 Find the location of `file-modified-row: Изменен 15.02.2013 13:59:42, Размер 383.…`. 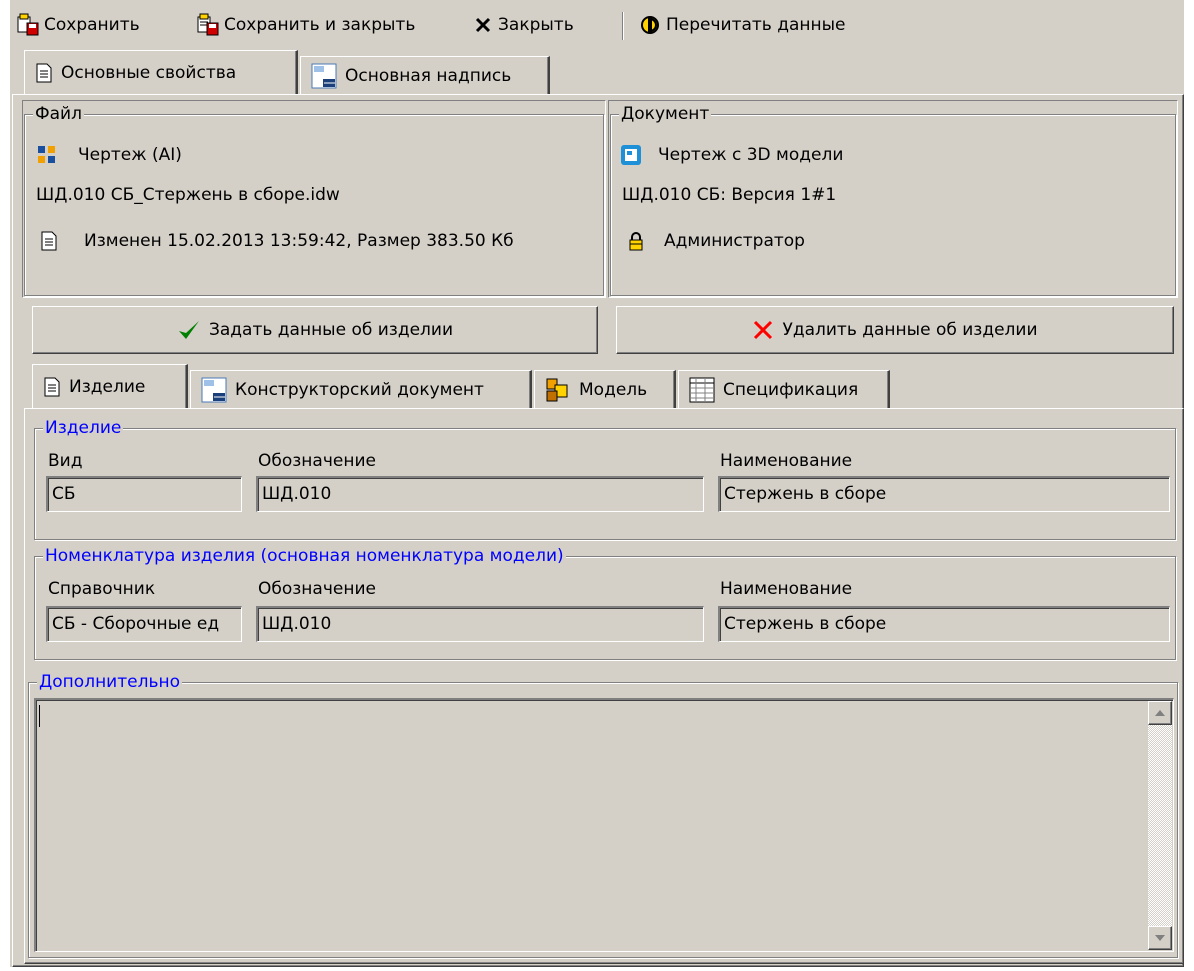

file-modified-row: Изменен 15.02.2013 13:59:42, Размер 383.… is located at coordinates (277, 241).